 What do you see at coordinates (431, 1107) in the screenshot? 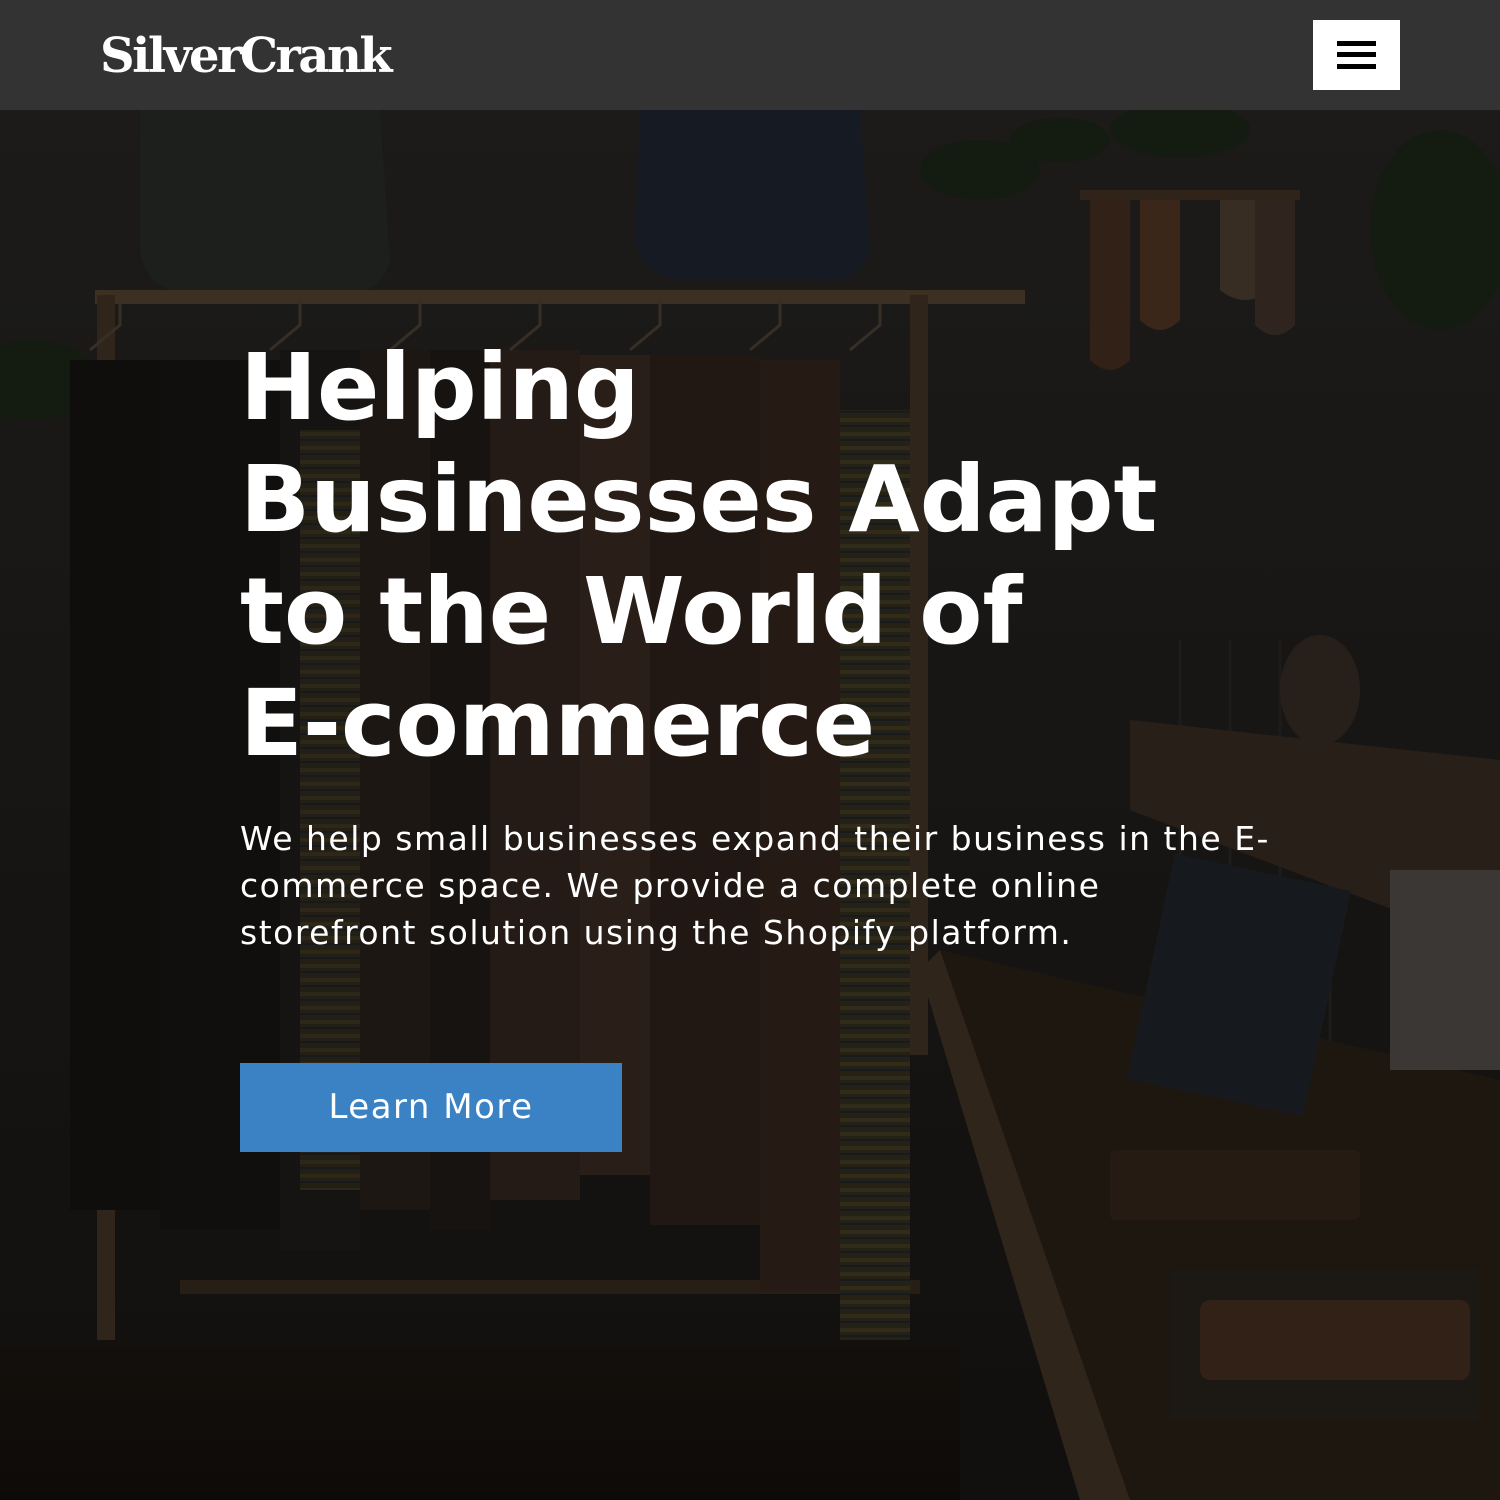
I see `learn-more-button: Learn More` at bounding box center [431, 1107].